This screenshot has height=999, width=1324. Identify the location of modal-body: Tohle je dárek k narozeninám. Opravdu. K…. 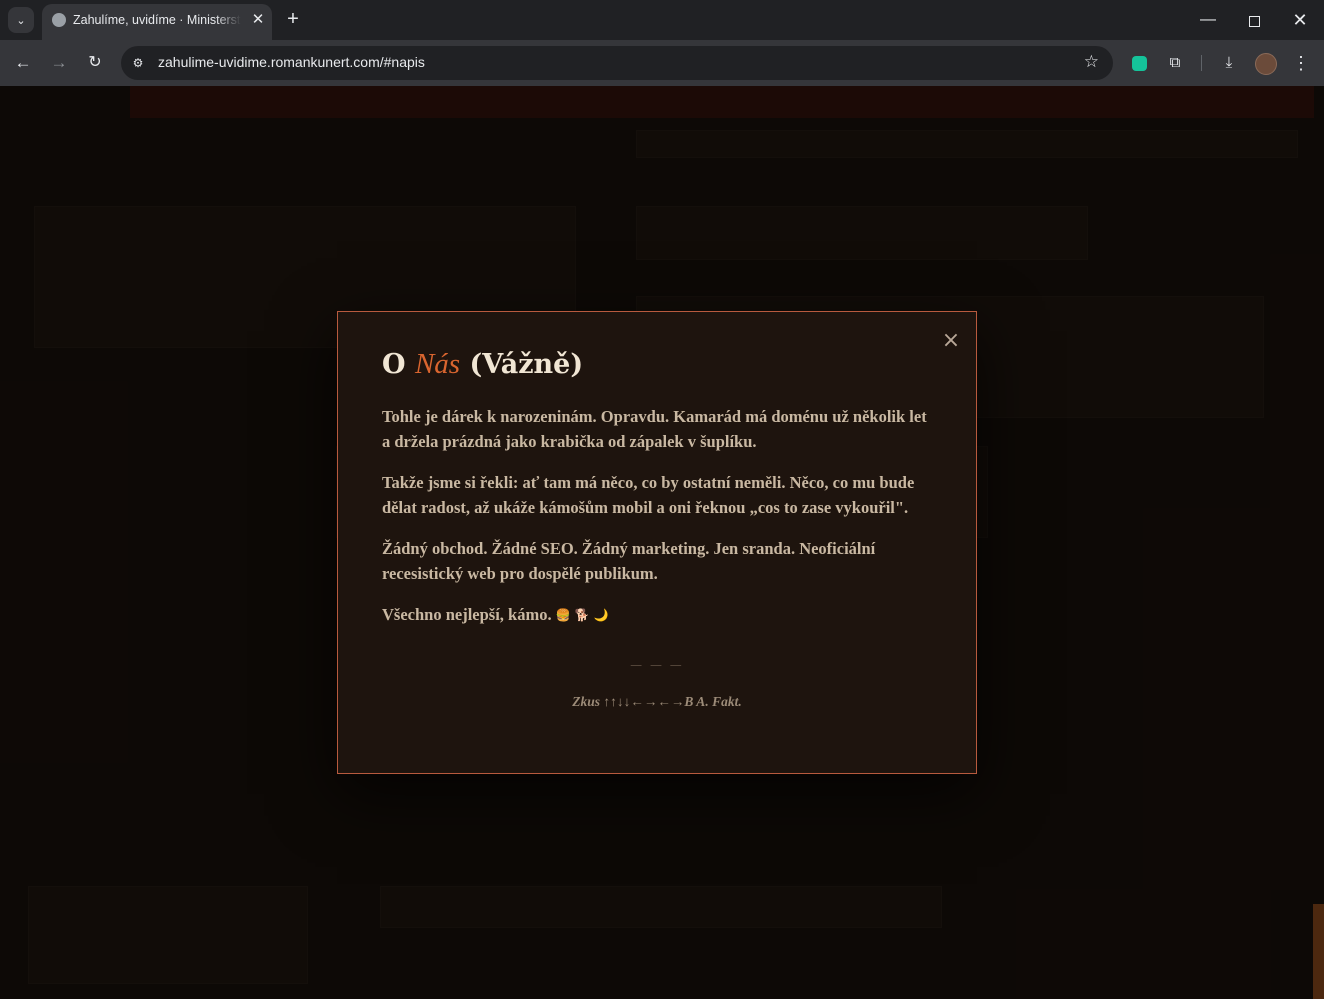
(660, 524).